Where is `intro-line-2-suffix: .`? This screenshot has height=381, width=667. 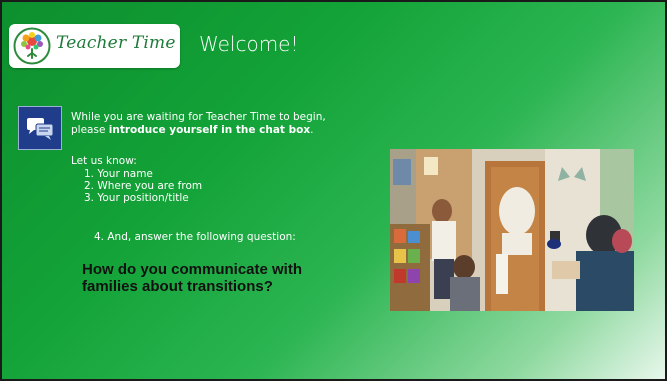
intro-line-2-suffix: . is located at coordinates (312, 129).